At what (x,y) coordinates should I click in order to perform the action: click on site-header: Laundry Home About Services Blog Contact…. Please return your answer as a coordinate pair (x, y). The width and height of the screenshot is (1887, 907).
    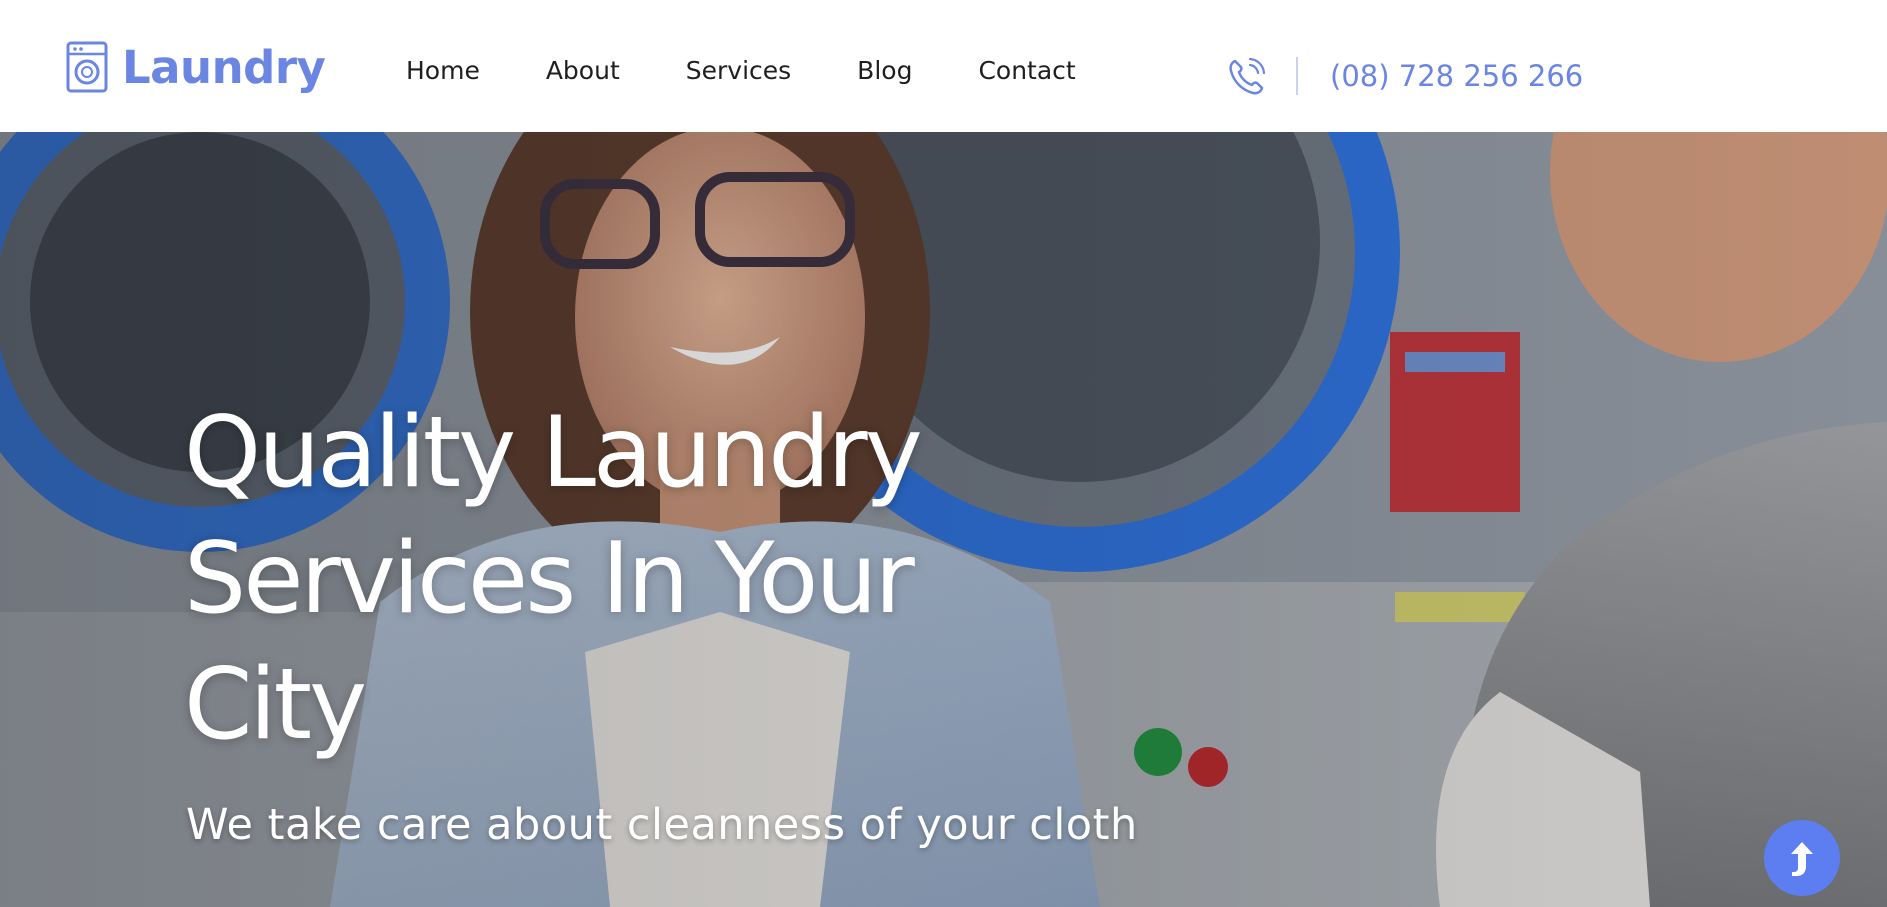
    Looking at the image, I should click on (943, 66).